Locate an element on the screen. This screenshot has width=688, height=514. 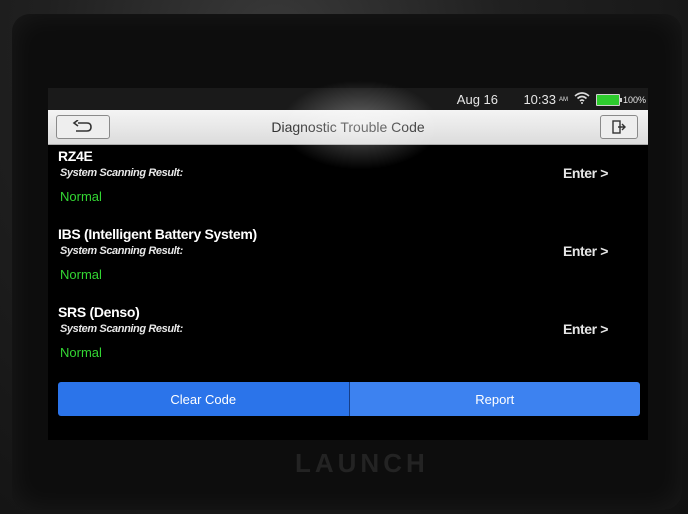
battery-level: 100% is located at coordinates (634, 100).